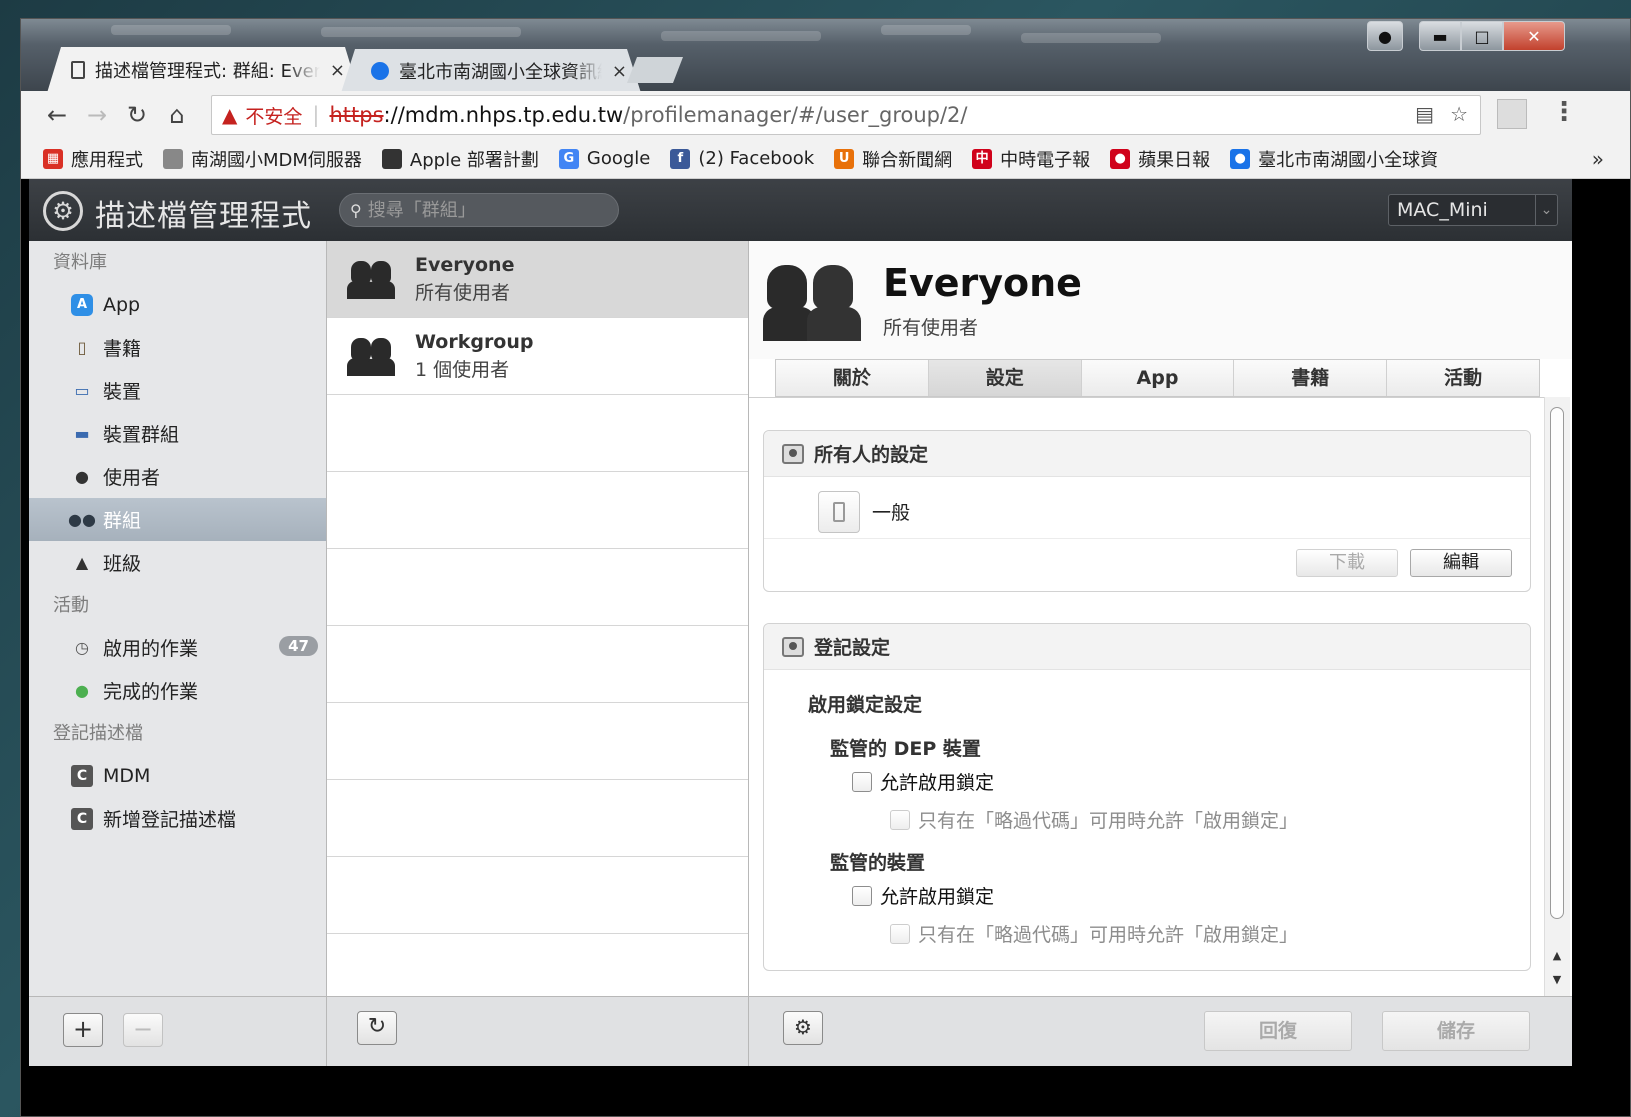 The height and width of the screenshot is (1117, 1631). I want to click on sidebar-item: A App, so click(177, 304).